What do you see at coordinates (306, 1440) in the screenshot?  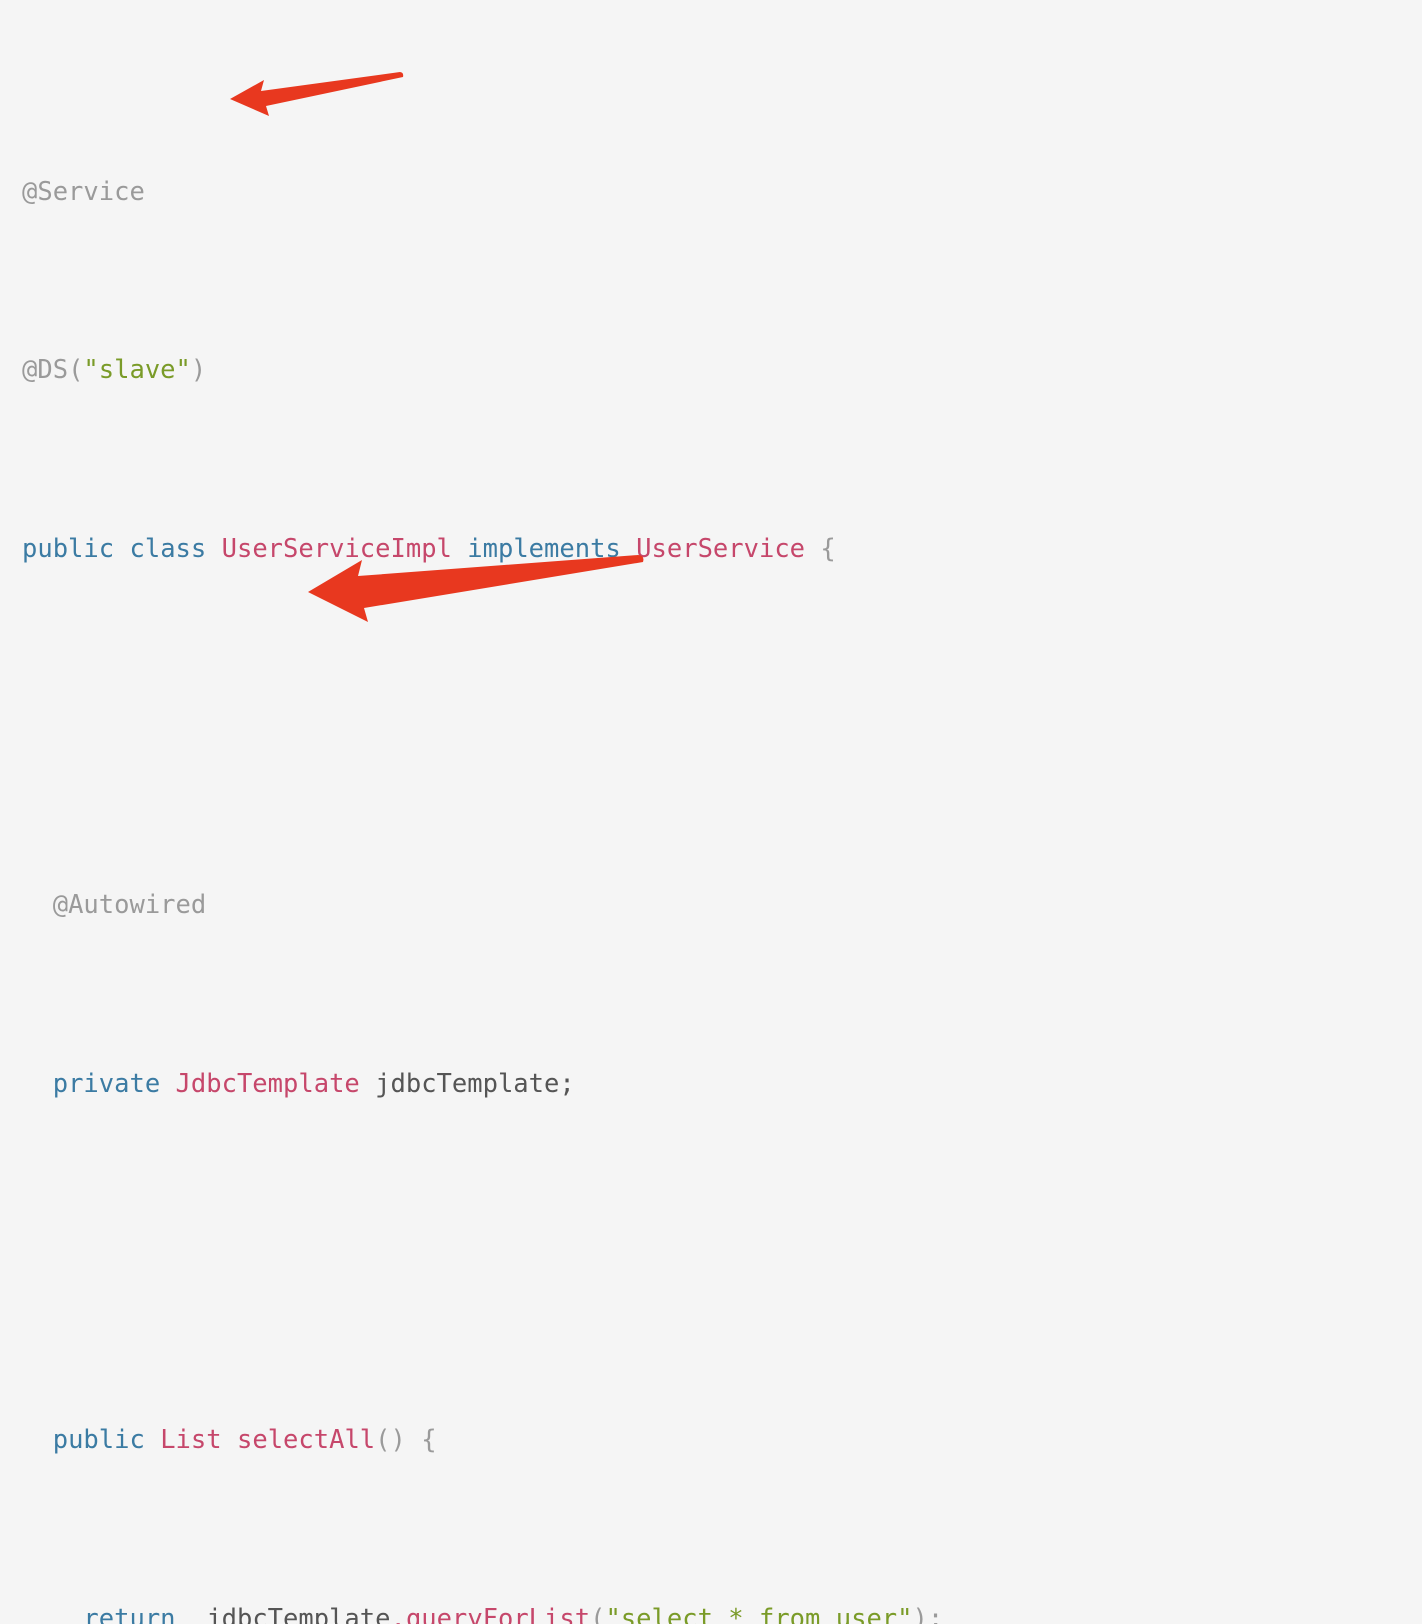 I see `method-selectall: selectAll` at bounding box center [306, 1440].